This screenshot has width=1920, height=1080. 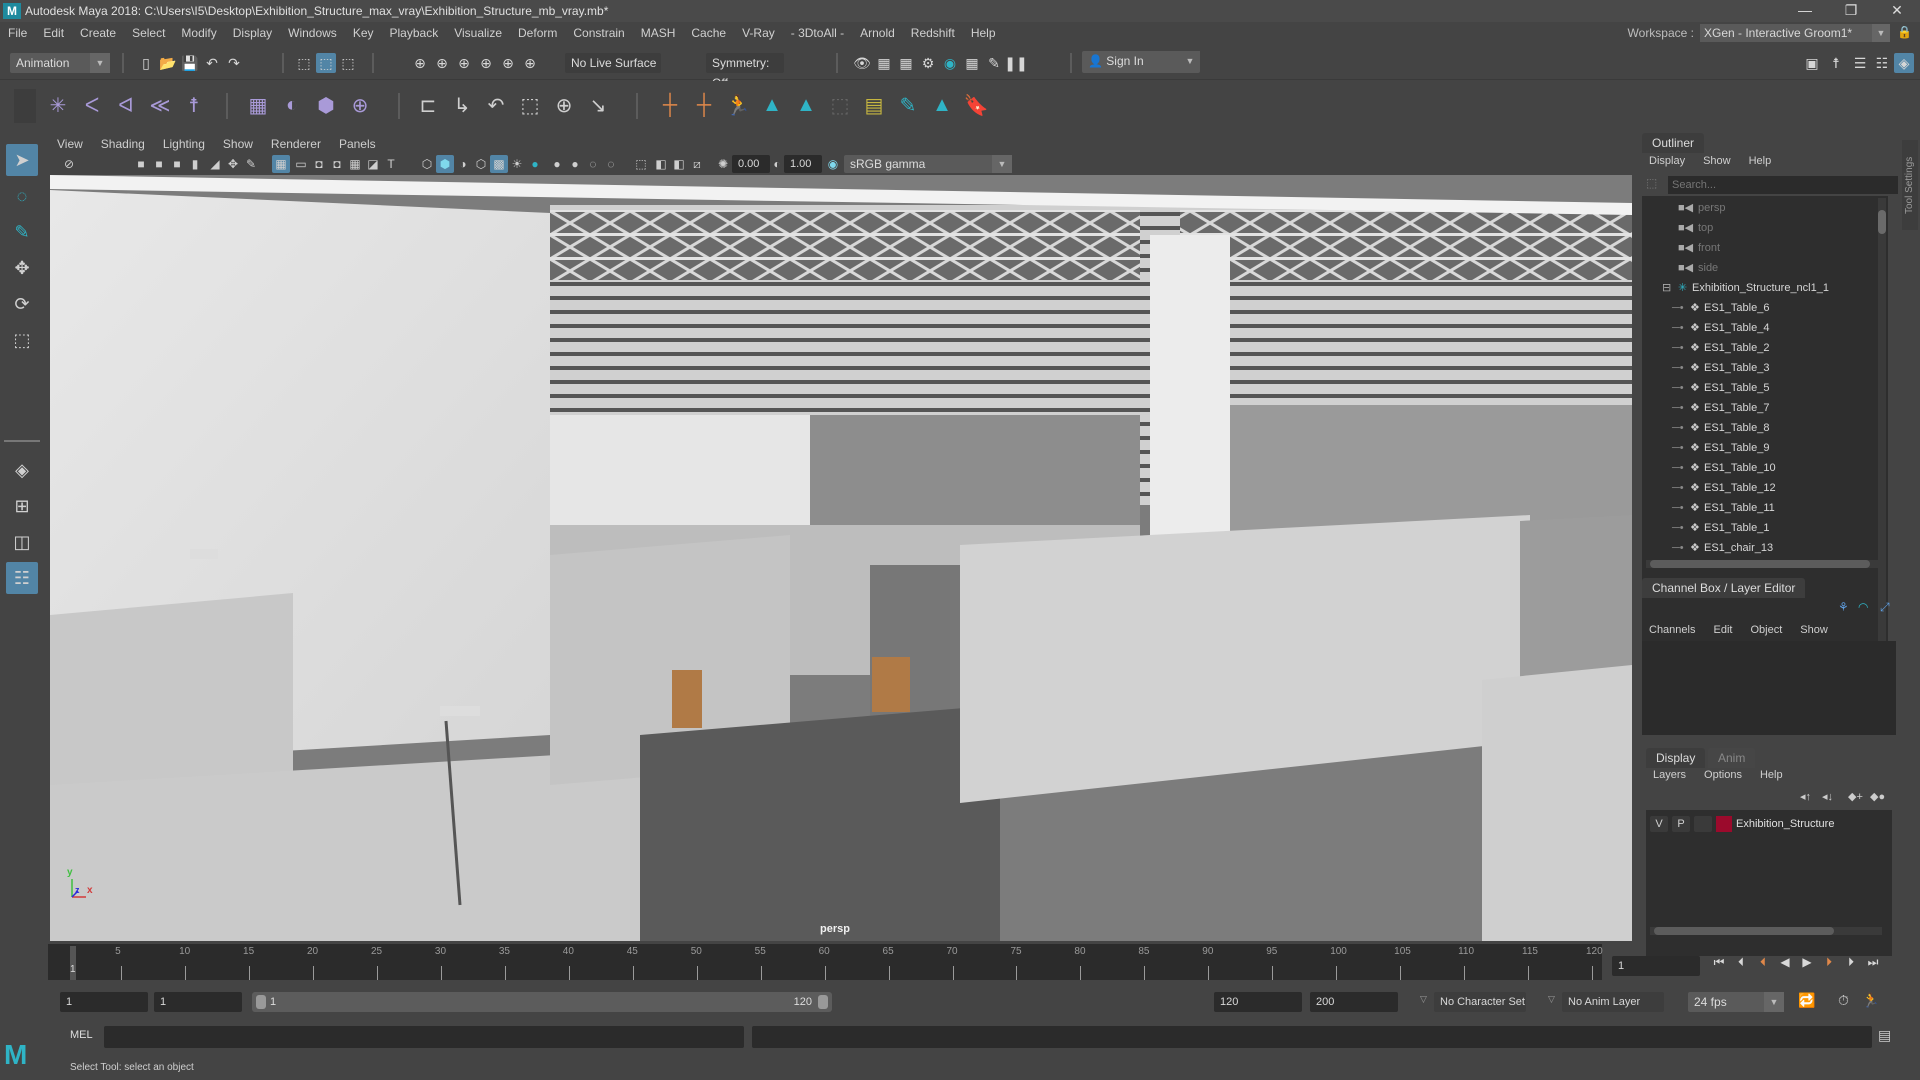 What do you see at coordinates (1836, 63) in the screenshot?
I see `character-controls-icon: ☨` at bounding box center [1836, 63].